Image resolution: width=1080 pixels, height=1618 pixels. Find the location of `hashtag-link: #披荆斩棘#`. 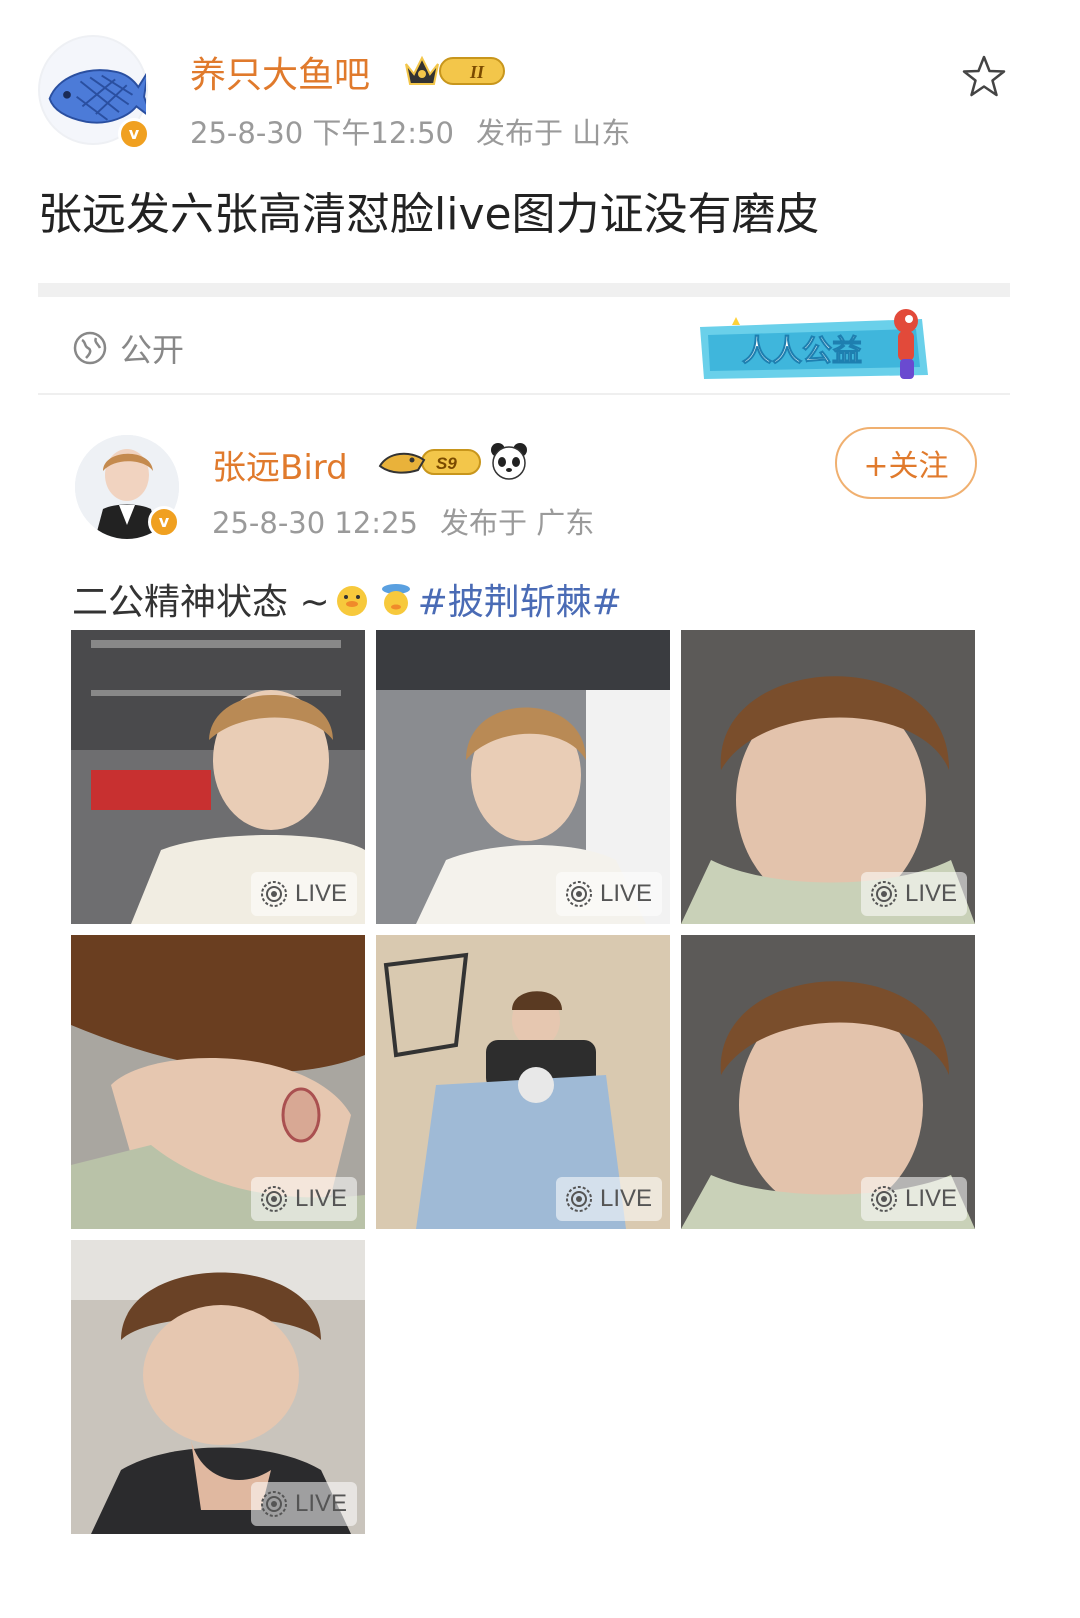

hashtag-link: #披荆斩棘# is located at coordinates (520, 599).